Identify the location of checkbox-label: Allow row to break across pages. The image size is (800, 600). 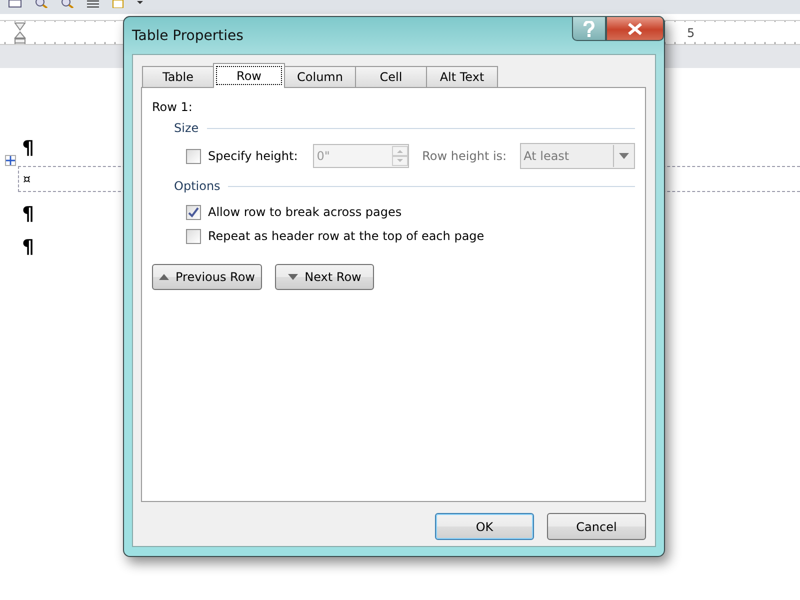
(305, 212).